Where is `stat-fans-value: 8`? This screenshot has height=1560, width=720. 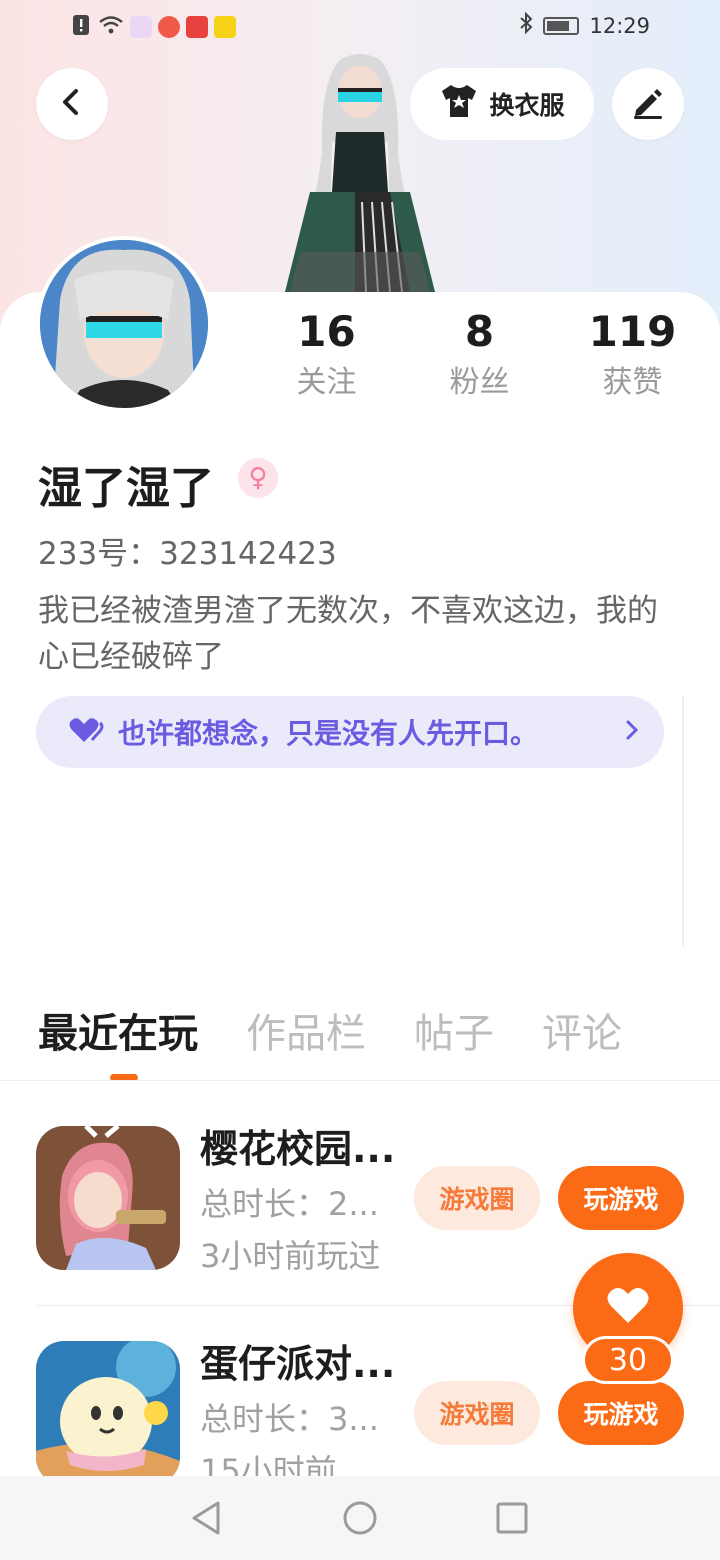
stat-fans-value: 8 is located at coordinates (479, 331).